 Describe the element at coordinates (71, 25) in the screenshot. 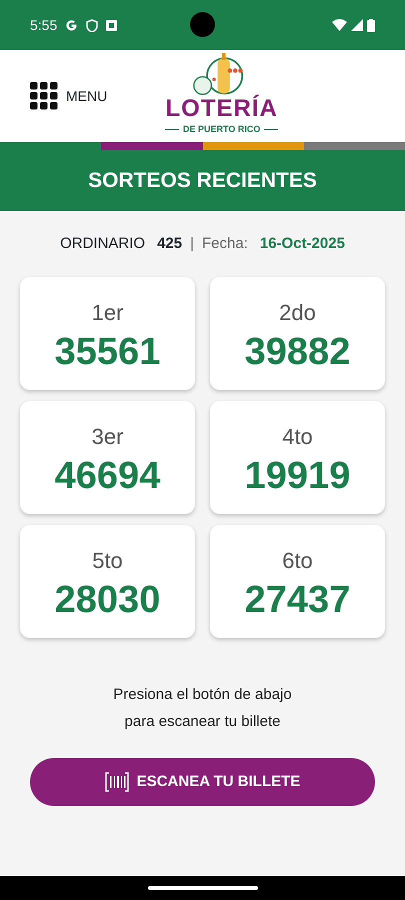

I see `g-icon` at that location.